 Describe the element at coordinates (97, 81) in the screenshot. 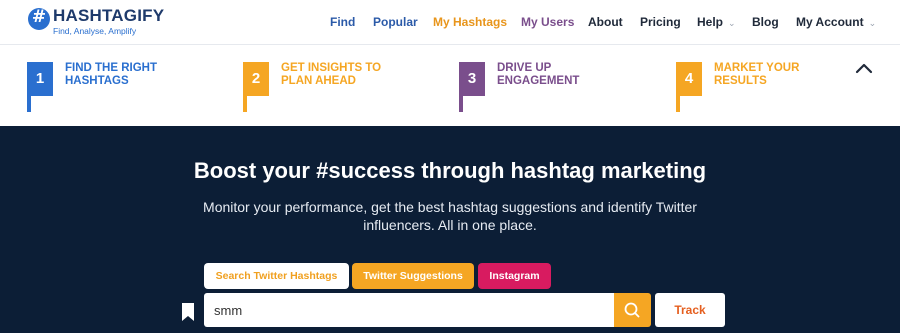

I see `step-label-line2: HASHTAGS` at that location.